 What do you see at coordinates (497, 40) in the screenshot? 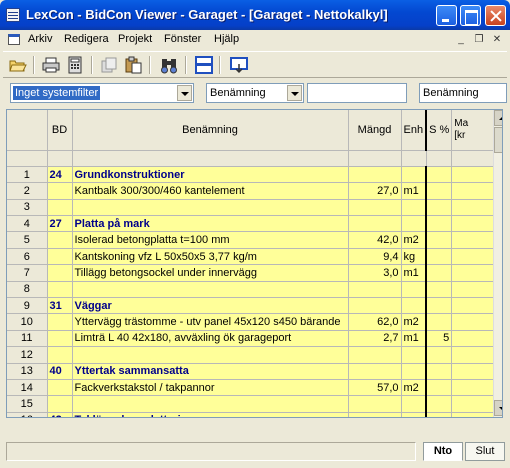
I see `mdi-close-icon: ✕` at bounding box center [497, 40].